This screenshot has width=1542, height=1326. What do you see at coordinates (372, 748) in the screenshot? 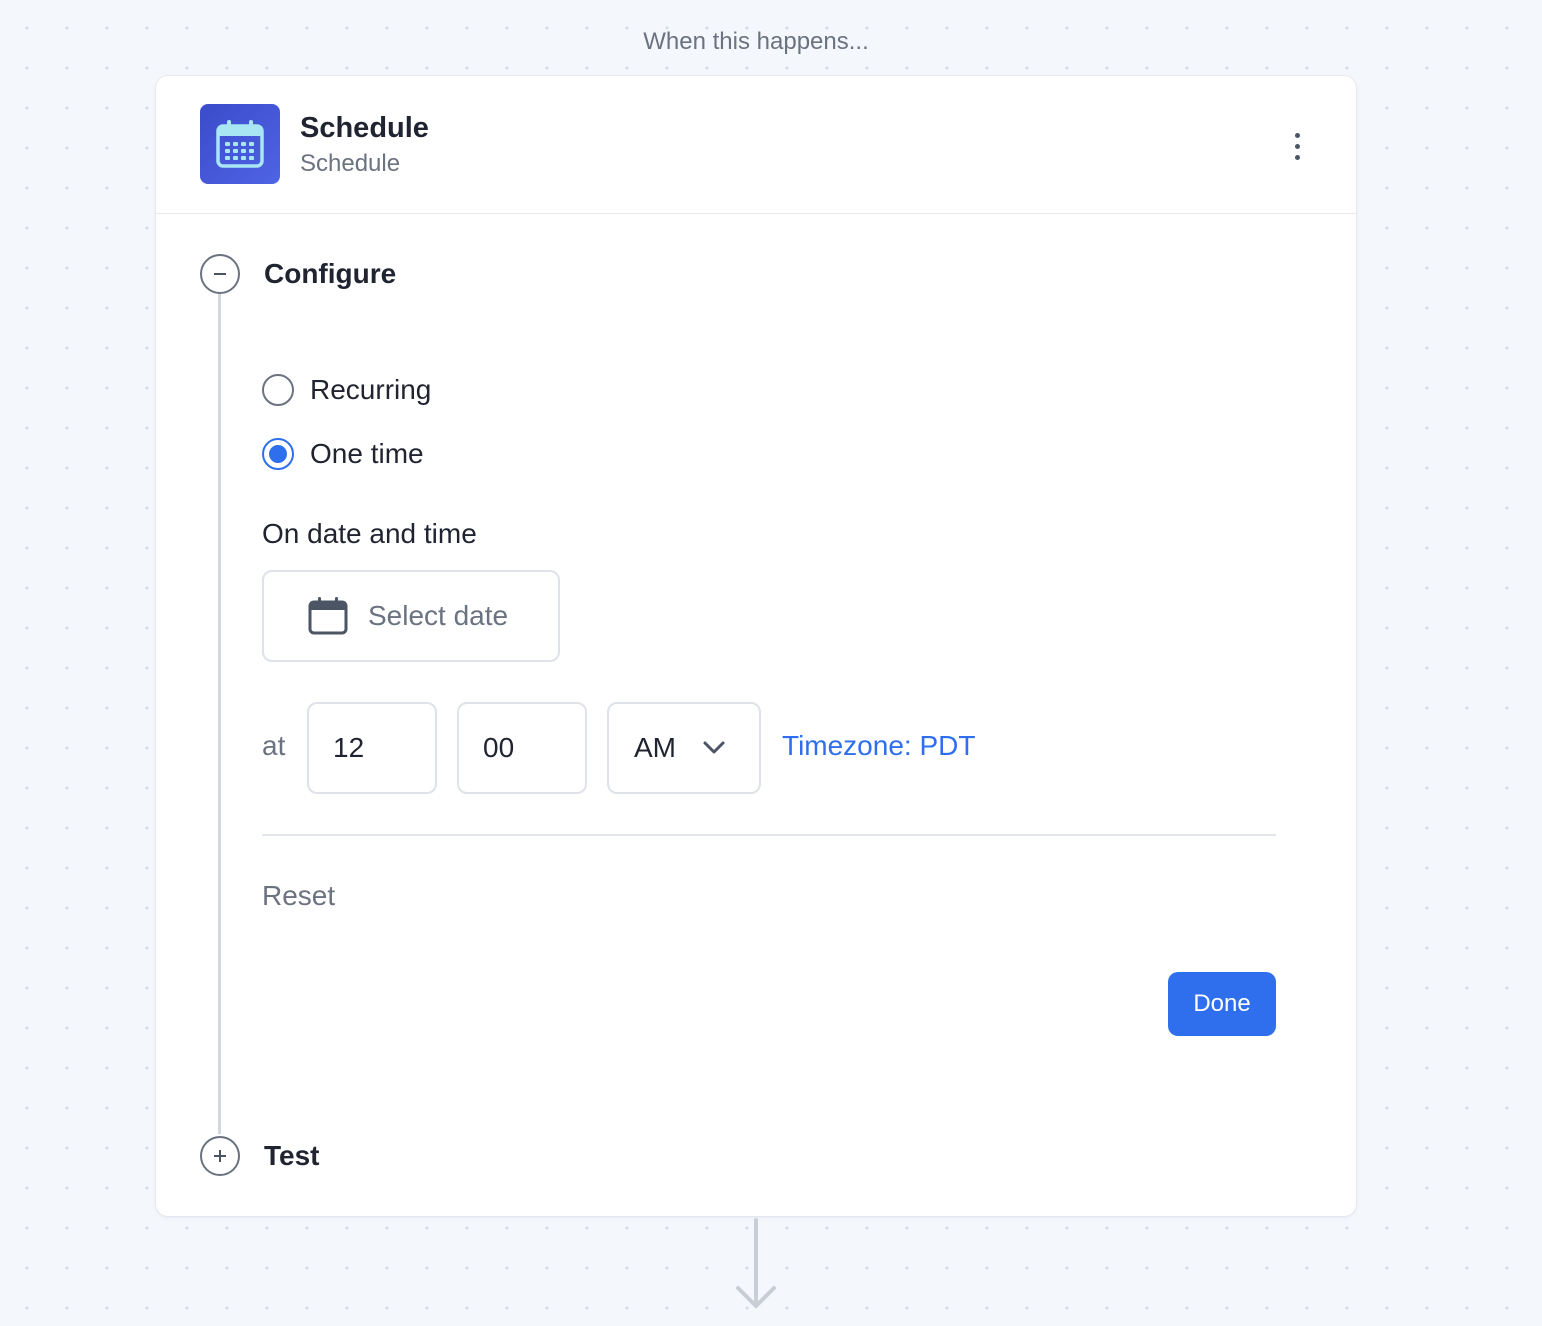
I see `hour-input` at bounding box center [372, 748].